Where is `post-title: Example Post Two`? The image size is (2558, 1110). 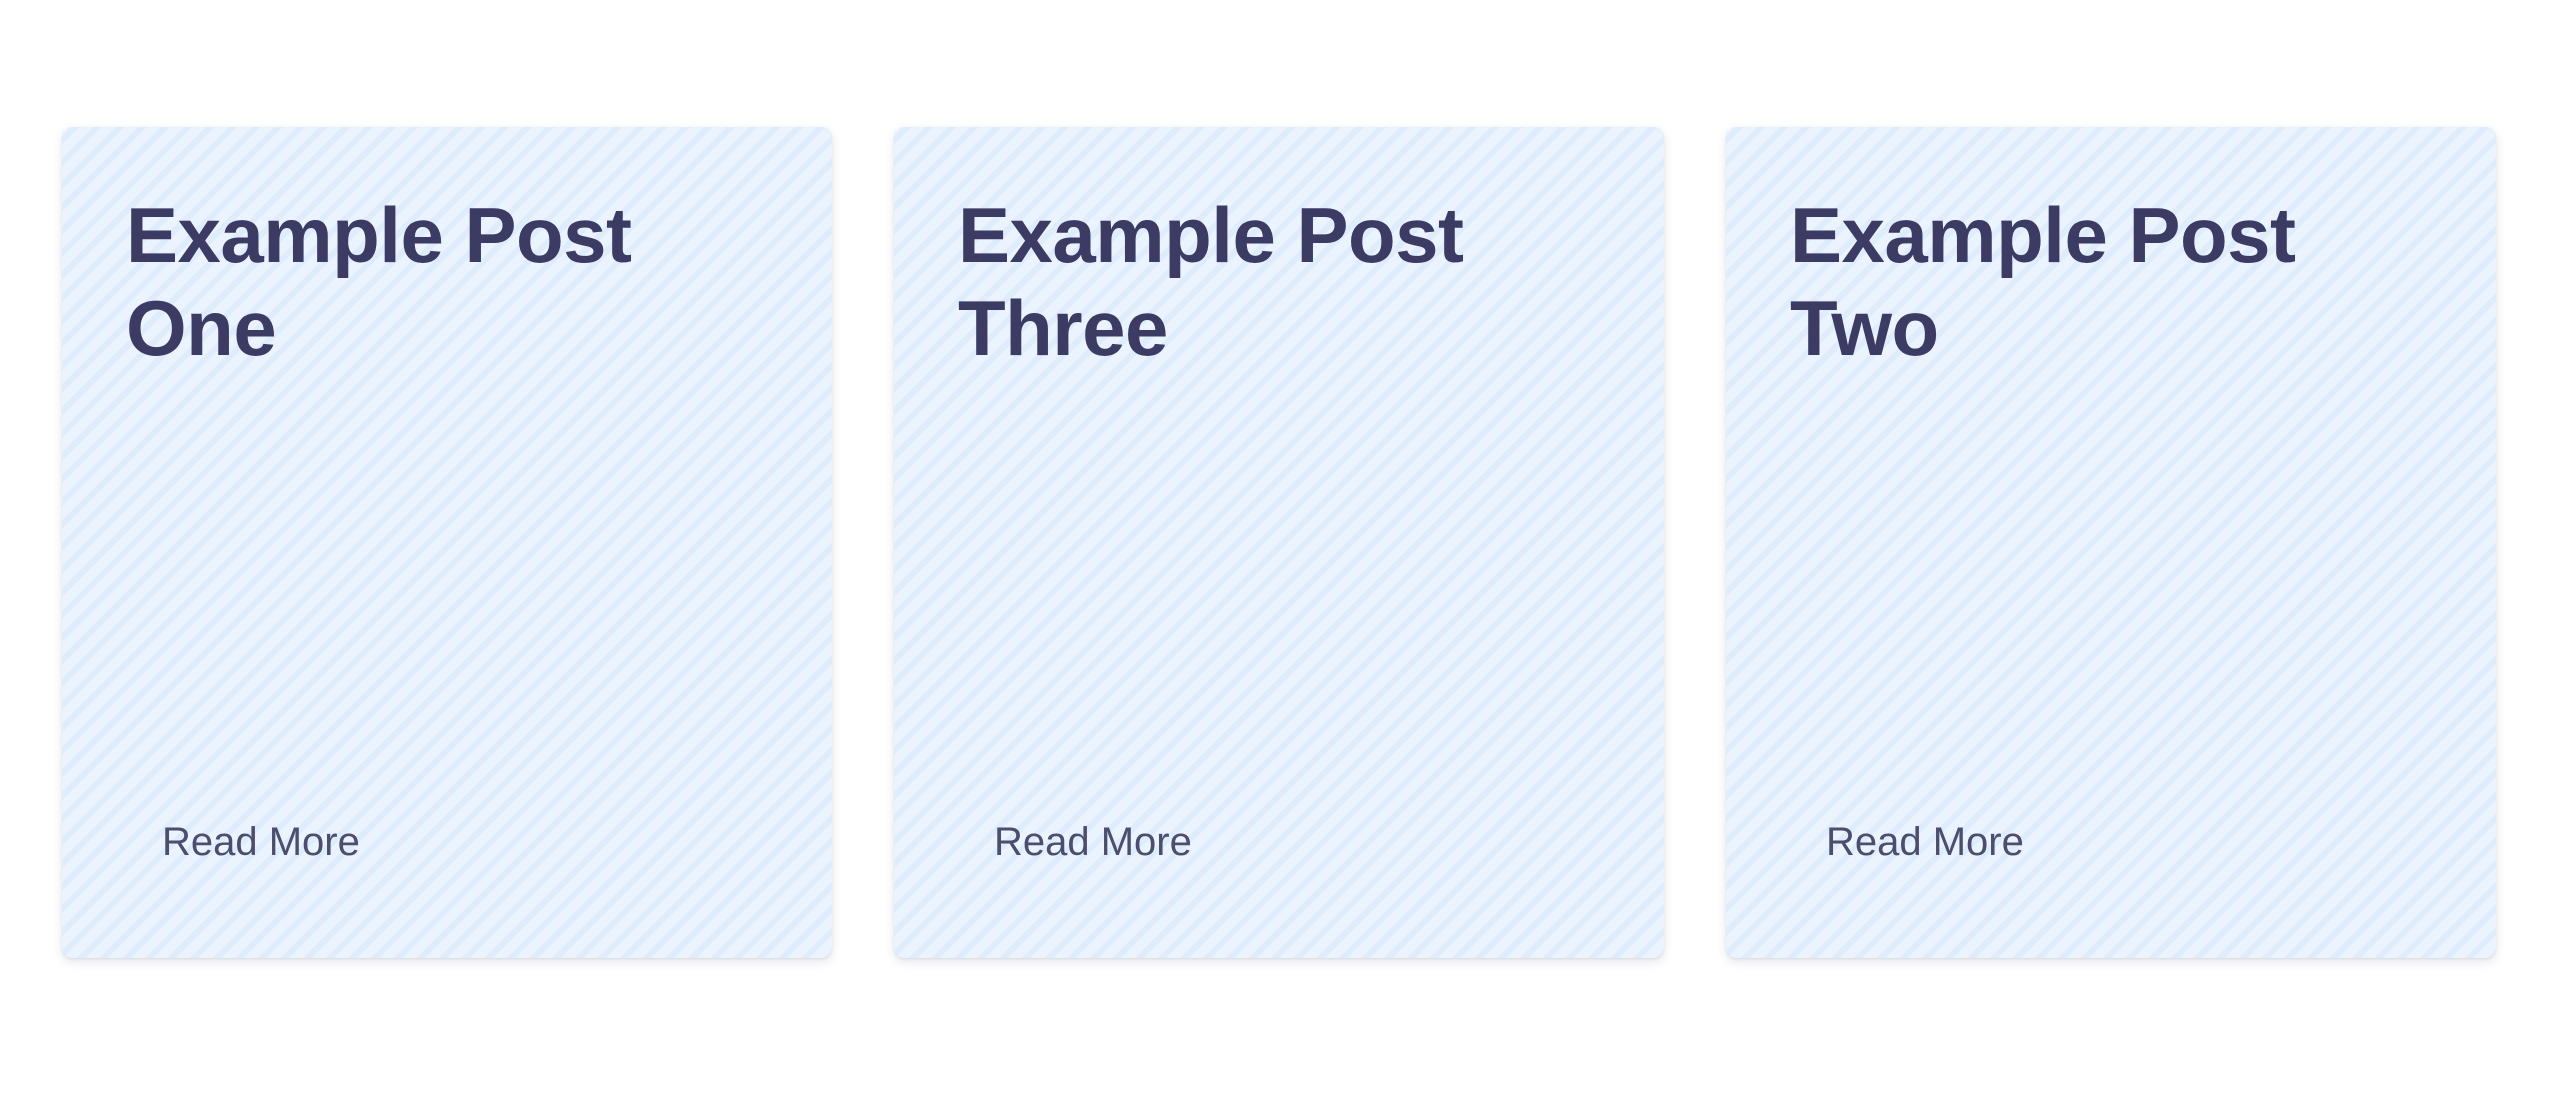 post-title: Example Post Two is located at coordinates (2043, 281).